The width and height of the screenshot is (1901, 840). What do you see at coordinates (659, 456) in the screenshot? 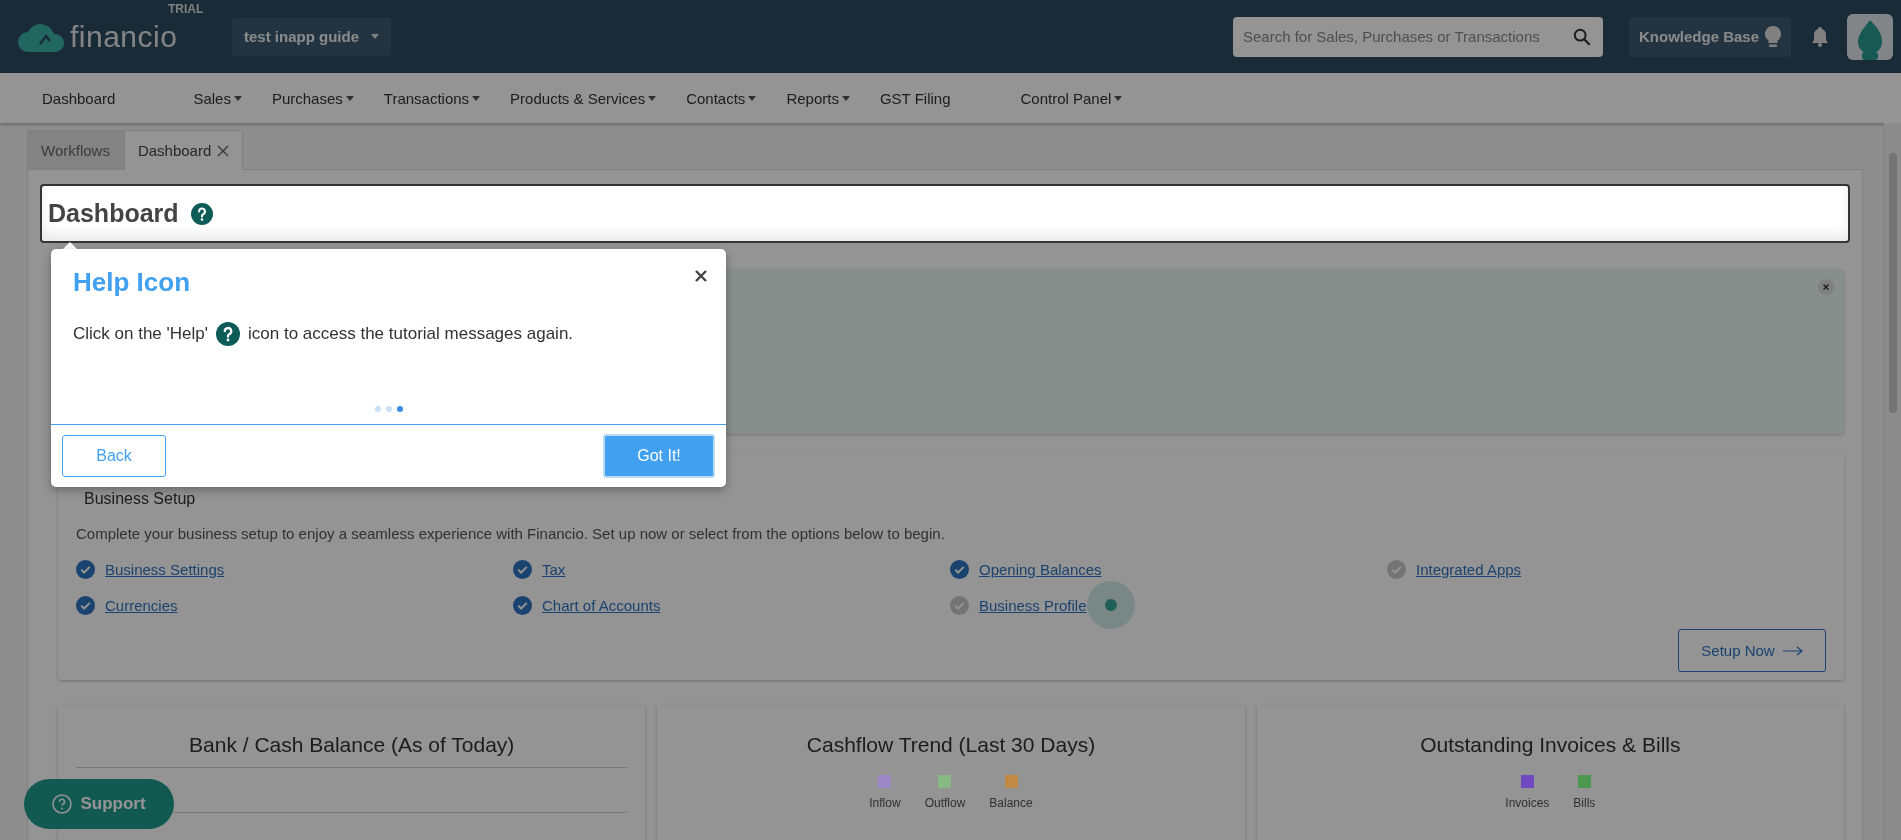
I see `got-it-button: Got It!` at bounding box center [659, 456].